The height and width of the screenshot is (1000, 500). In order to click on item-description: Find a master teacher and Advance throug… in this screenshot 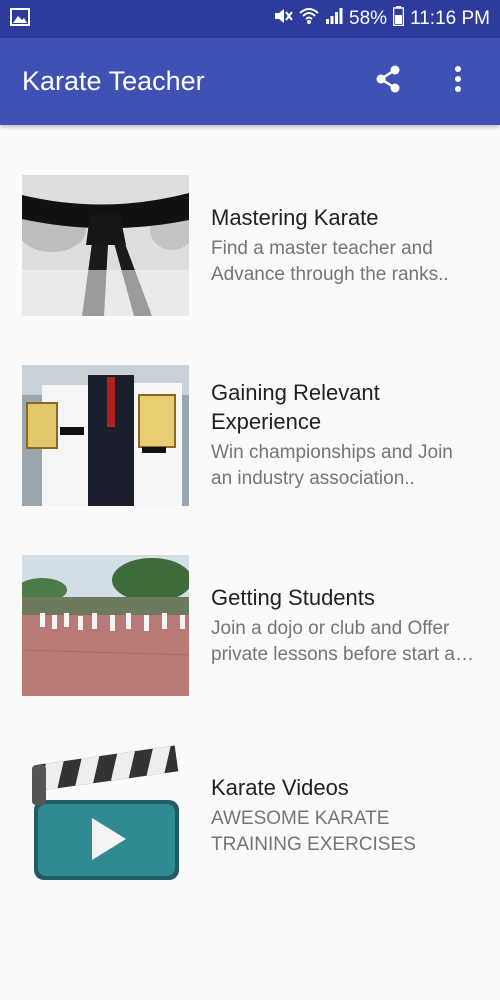, I will do `click(330, 261)`.